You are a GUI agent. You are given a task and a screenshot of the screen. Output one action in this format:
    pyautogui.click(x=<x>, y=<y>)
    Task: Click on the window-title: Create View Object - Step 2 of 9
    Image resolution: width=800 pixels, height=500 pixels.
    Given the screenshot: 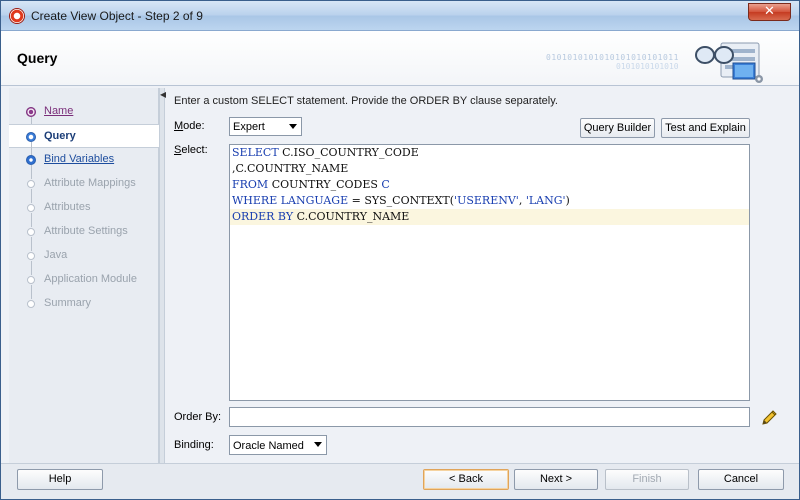 What is the action you would take?
    pyautogui.click(x=117, y=16)
    